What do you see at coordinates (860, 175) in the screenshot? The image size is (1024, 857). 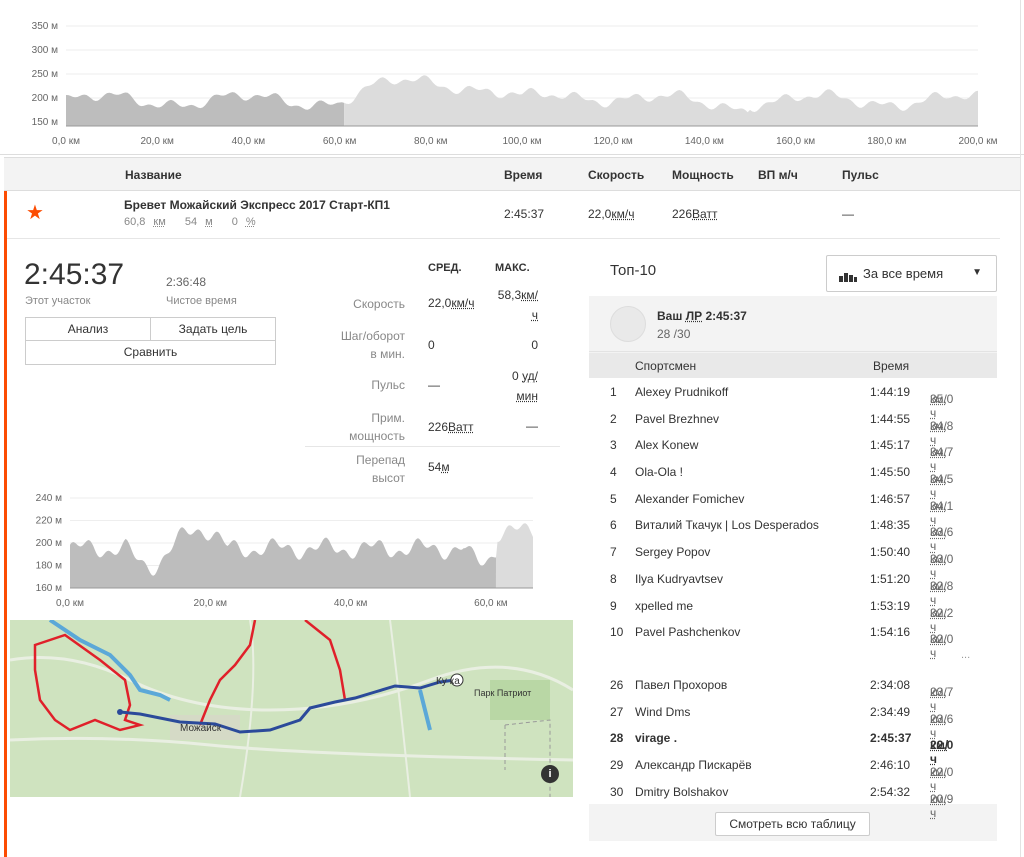 I see `col-hr: Пульс` at bounding box center [860, 175].